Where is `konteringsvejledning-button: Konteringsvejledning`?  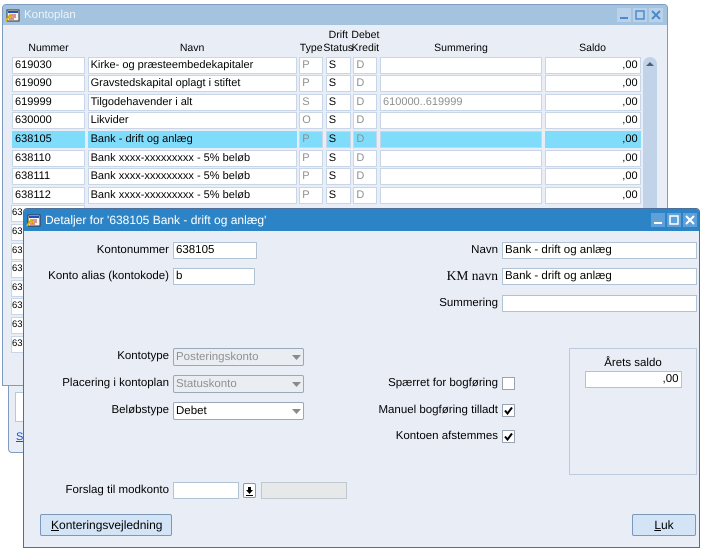 konteringsvejledning-button: Konteringsvejledning is located at coordinates (106, 525).